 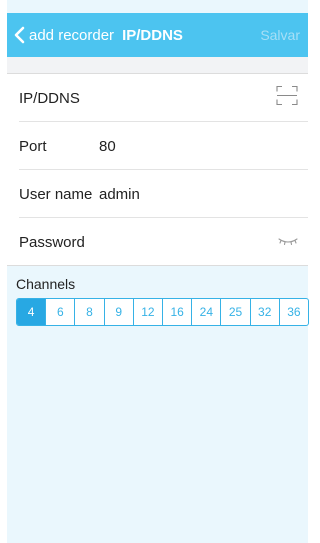 I want to click on port-row: Port 80, so click(x=157, y=146).